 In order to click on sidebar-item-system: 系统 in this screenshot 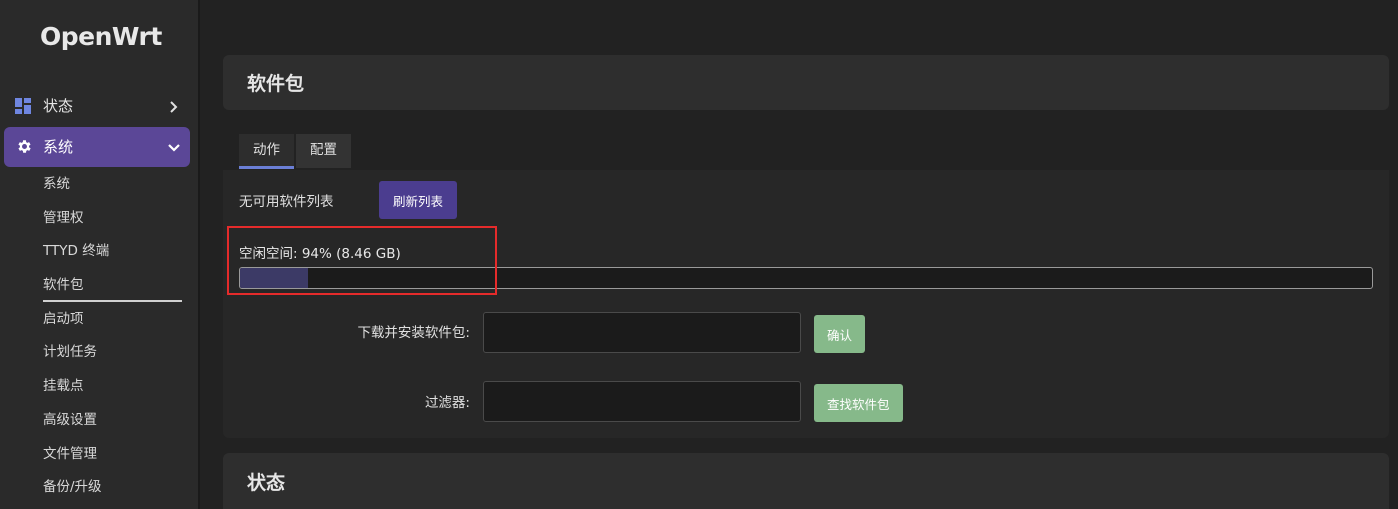, I will do `click(97, 147)`.